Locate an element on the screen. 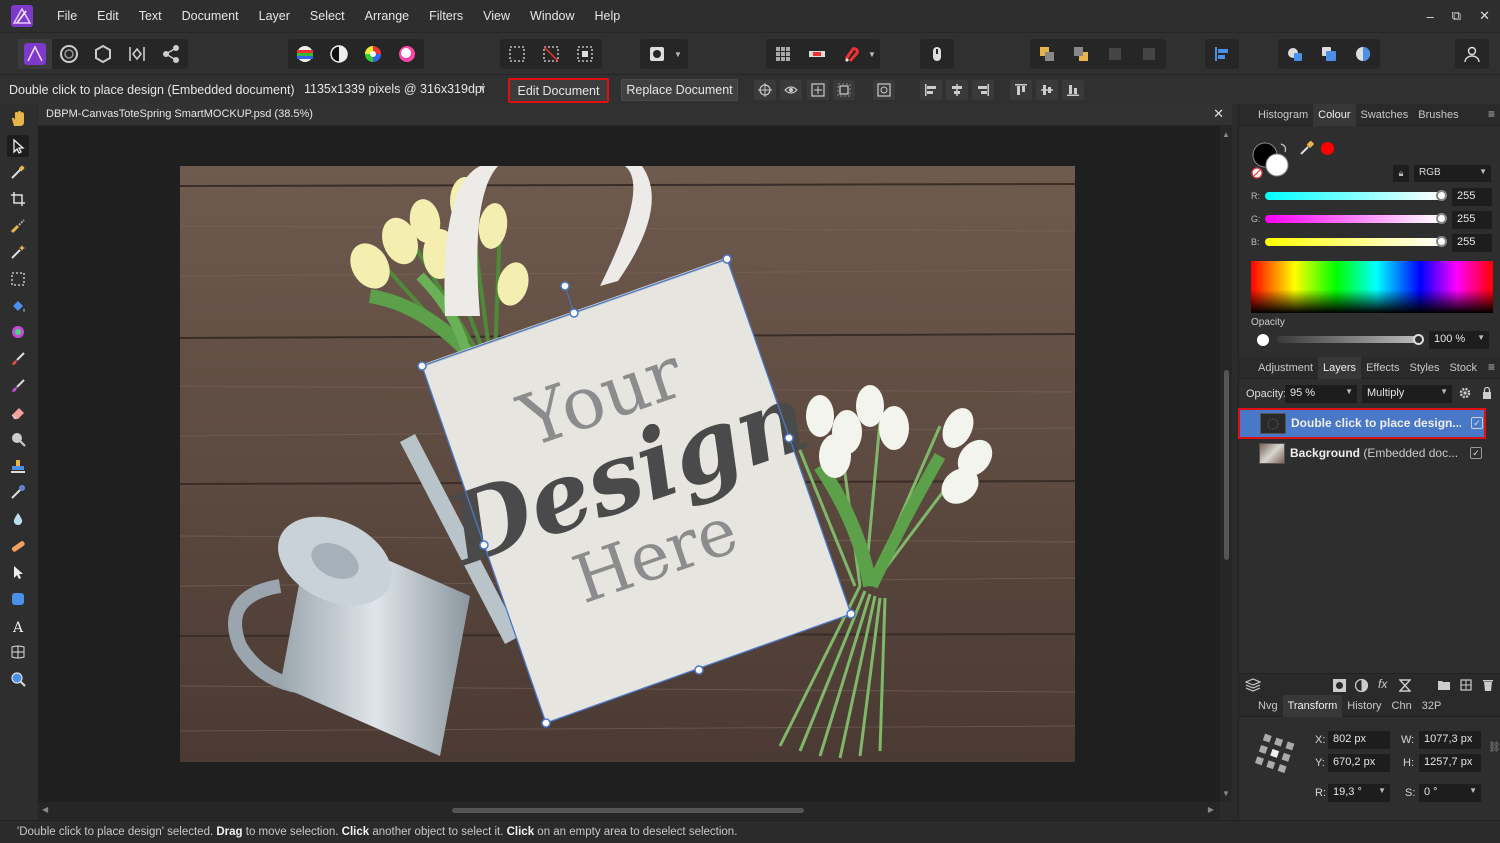 This screenshot has width=1500, height=843. alignment-button is located at coordinates (1222, 54).